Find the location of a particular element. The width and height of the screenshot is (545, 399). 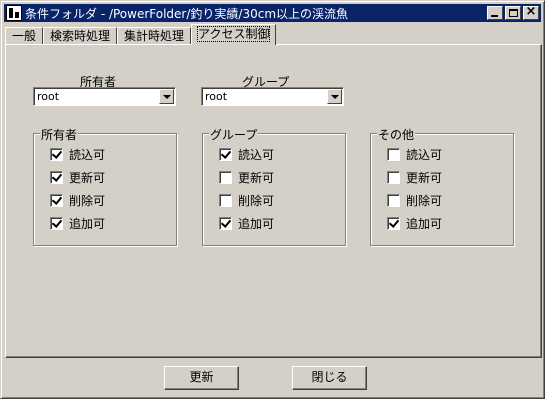

other-permissions-title: その他 is located at coordinates (396, 134).